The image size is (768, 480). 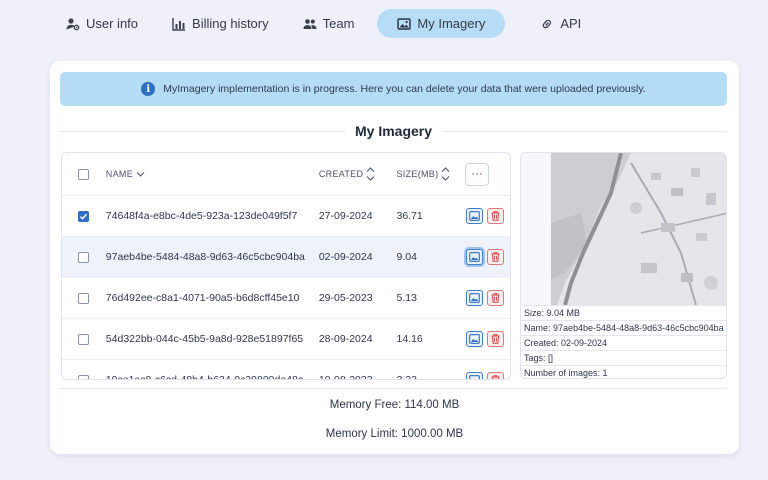 What do you see at coordinates (406, 257) in the screenshot?
I see `cell-size: 9.04` at bounding box center [406, 257].